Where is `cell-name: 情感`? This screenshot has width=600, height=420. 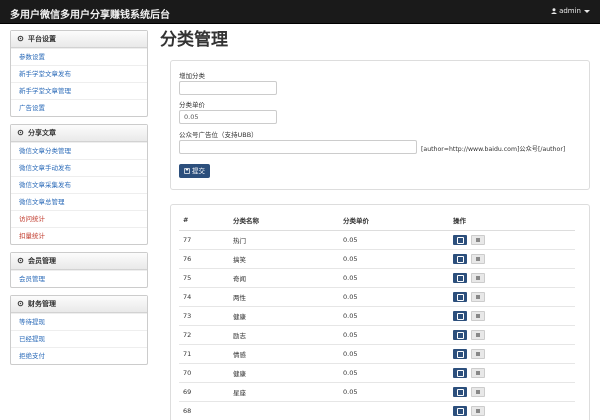 cell-name: 情感 is located at coordinates (284, 354).